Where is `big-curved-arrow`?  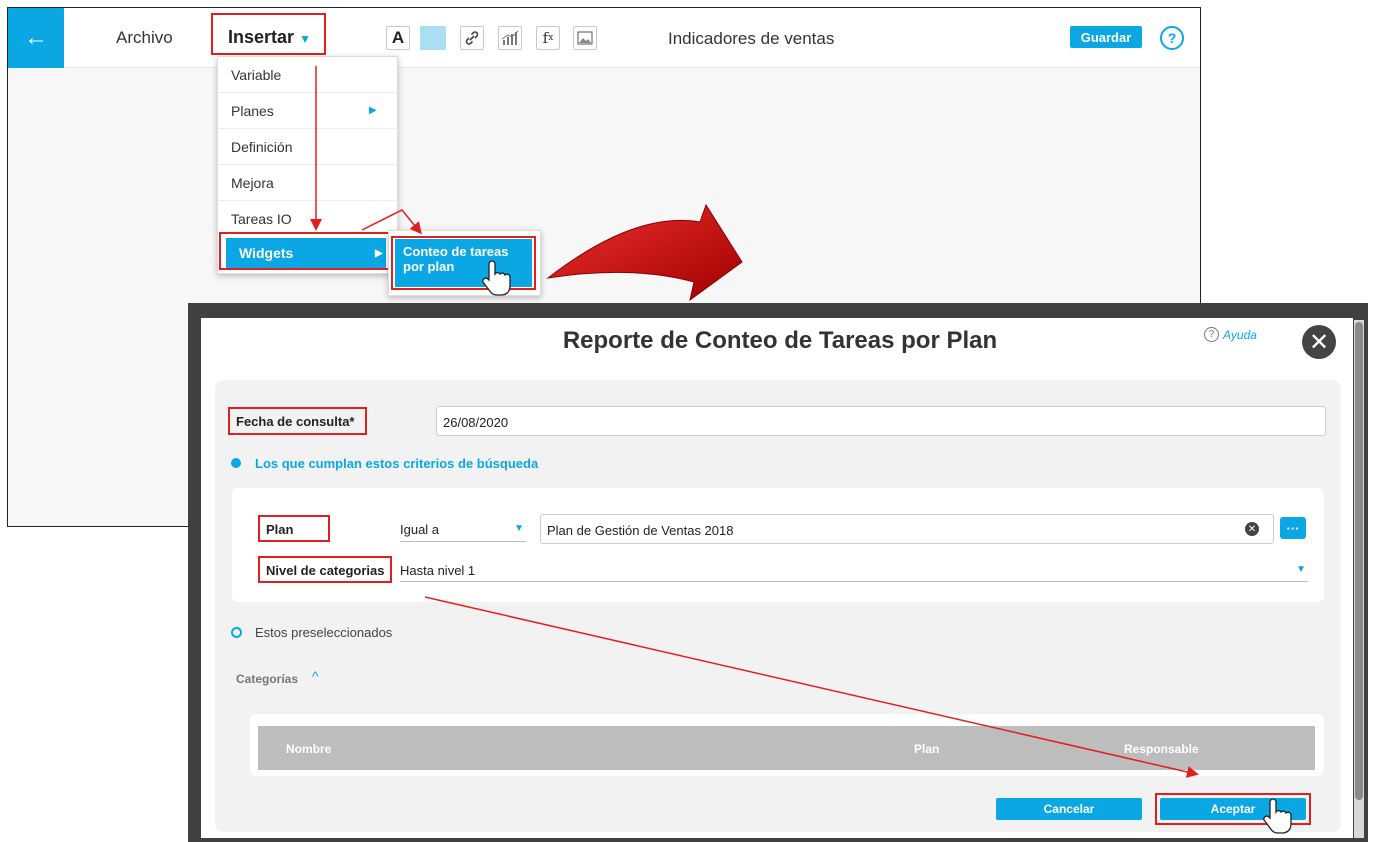 big-curved-arrow is located at coordinates (644, 252).